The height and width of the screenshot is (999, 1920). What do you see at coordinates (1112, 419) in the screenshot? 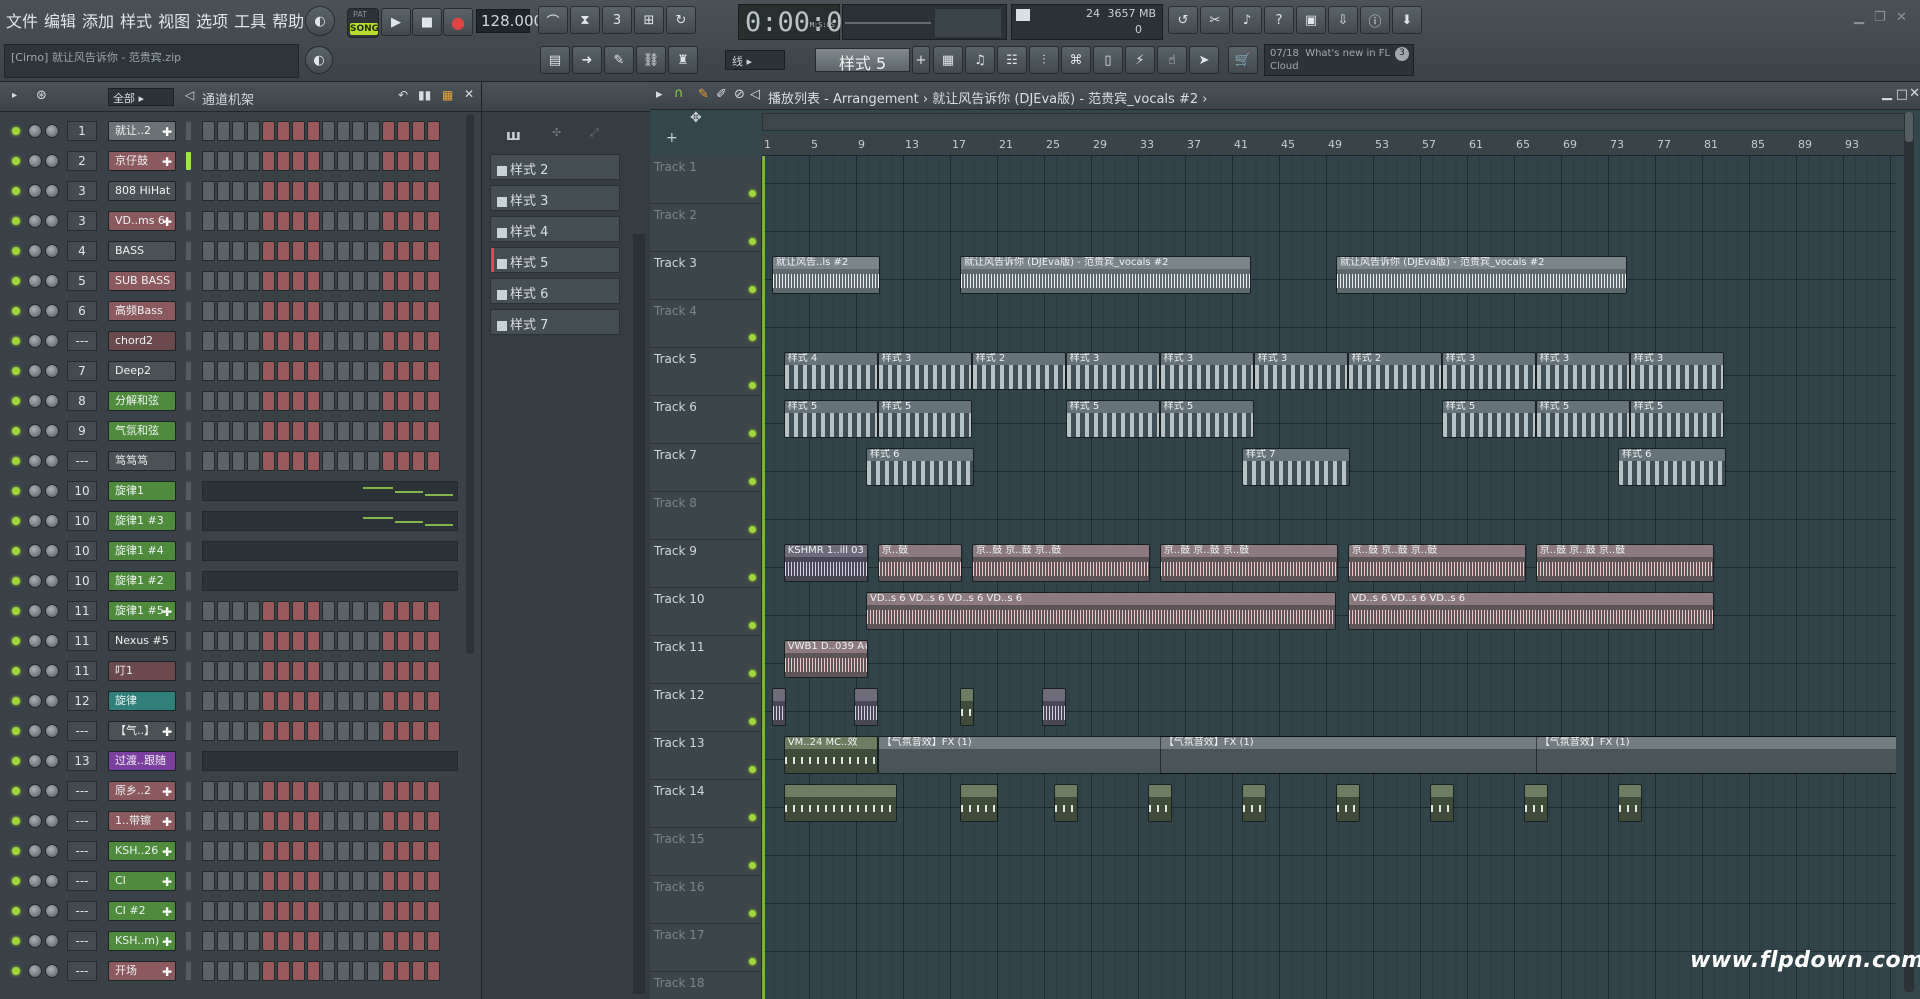
I see `playlist-clip: 样式 5` at bounding box center [1112, 419].